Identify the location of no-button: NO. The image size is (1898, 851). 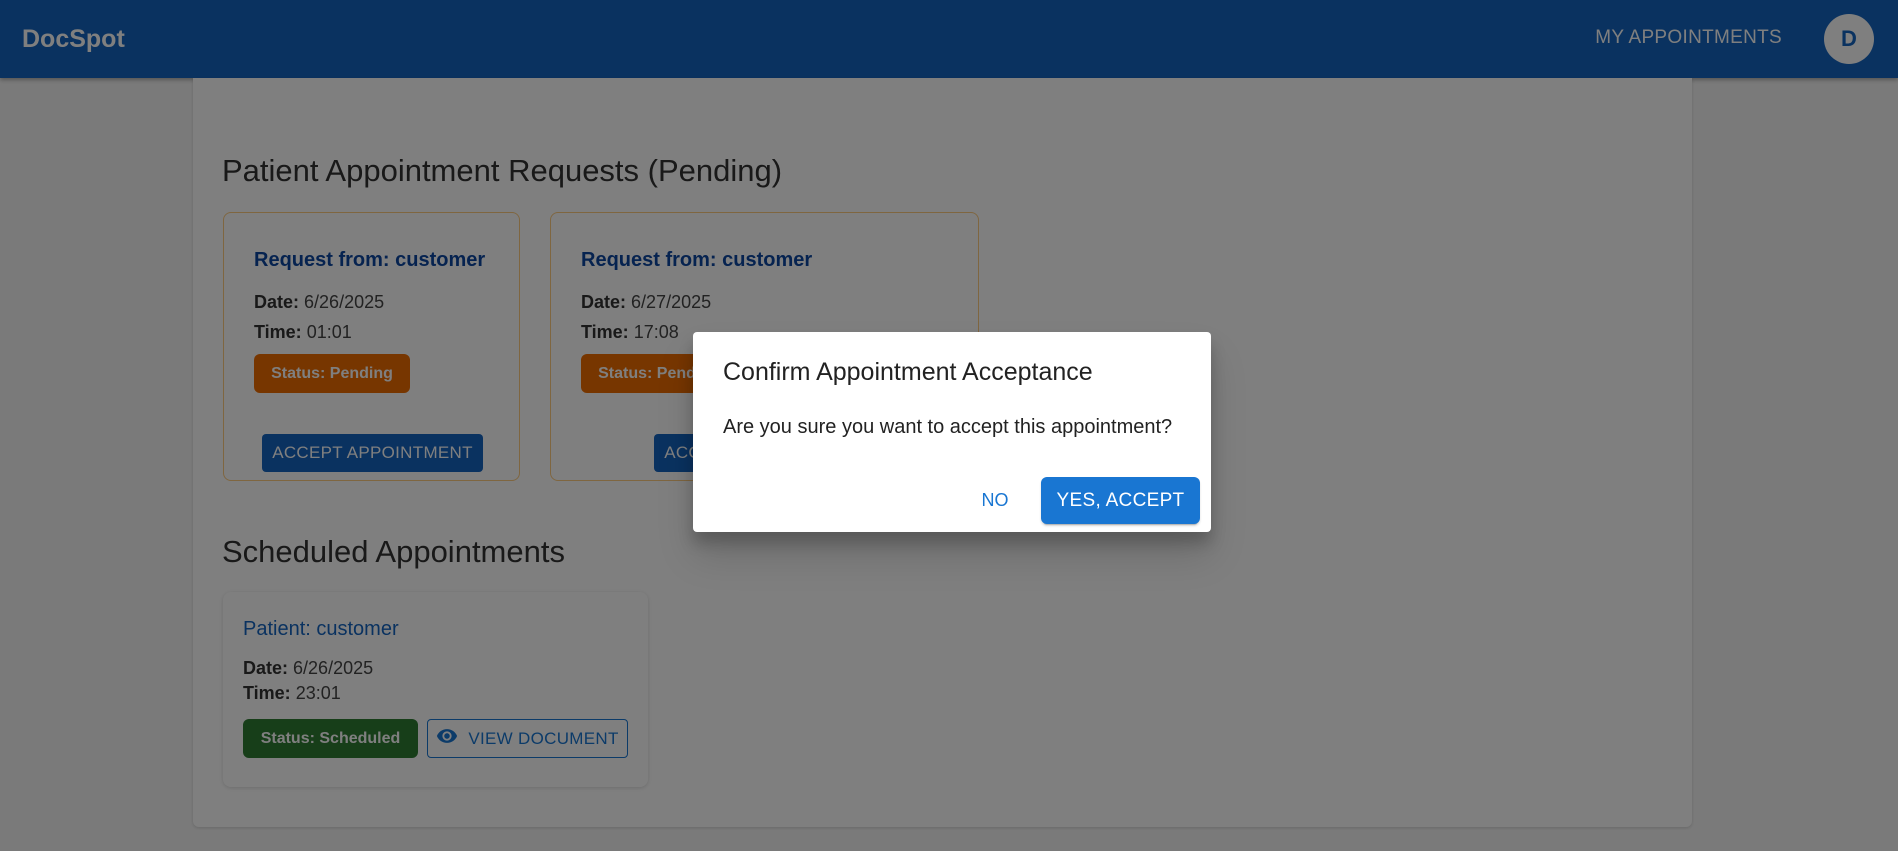
(995, 500).